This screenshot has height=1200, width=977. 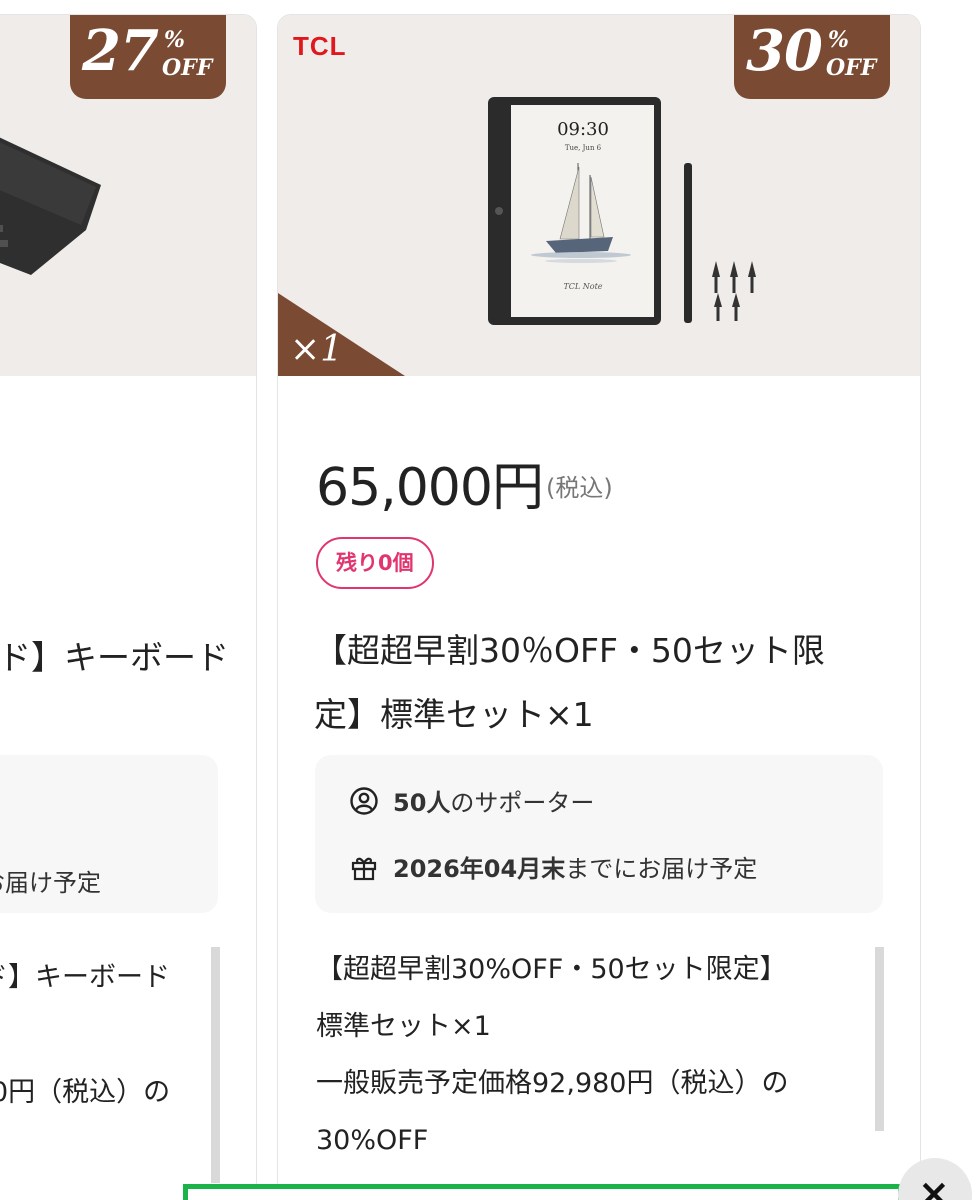 I want to click on delivery-fragment: お届け予定, so click(x=50, y=883).